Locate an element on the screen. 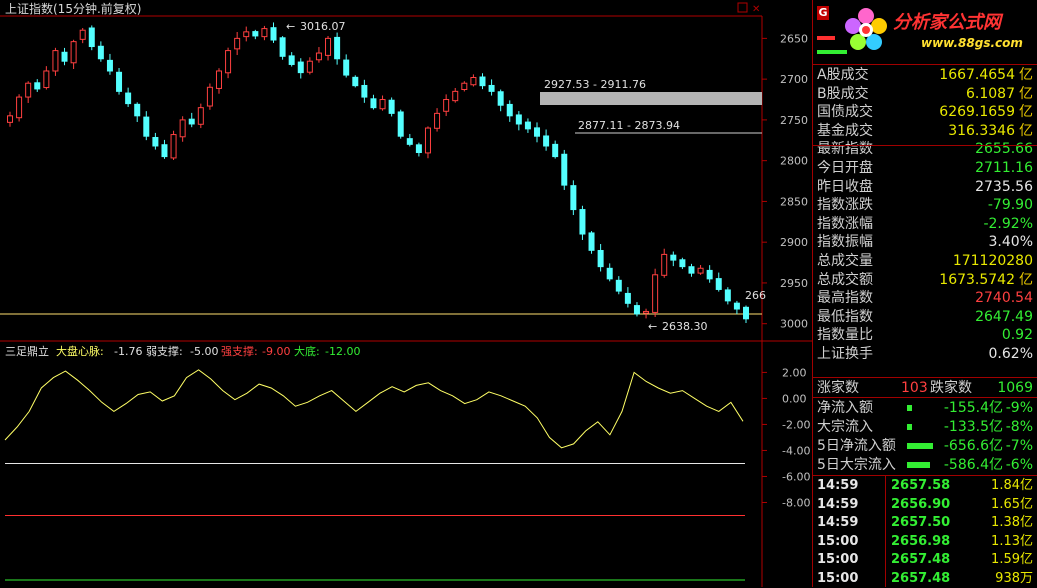 Image resolution: width=1037 pixels, height=588 pixels. p1-label: 大盘心脉: is located at coordinates (80, 351).